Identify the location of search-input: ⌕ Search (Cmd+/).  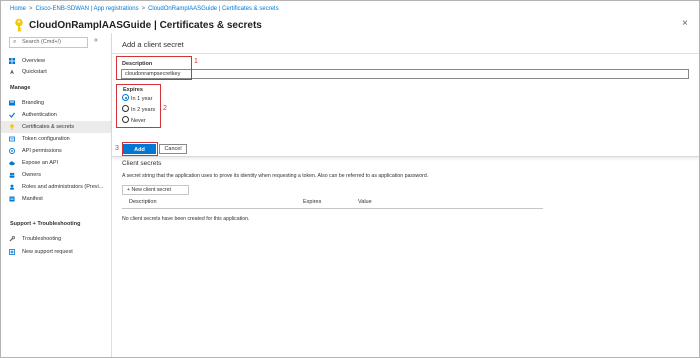
(48, 42).